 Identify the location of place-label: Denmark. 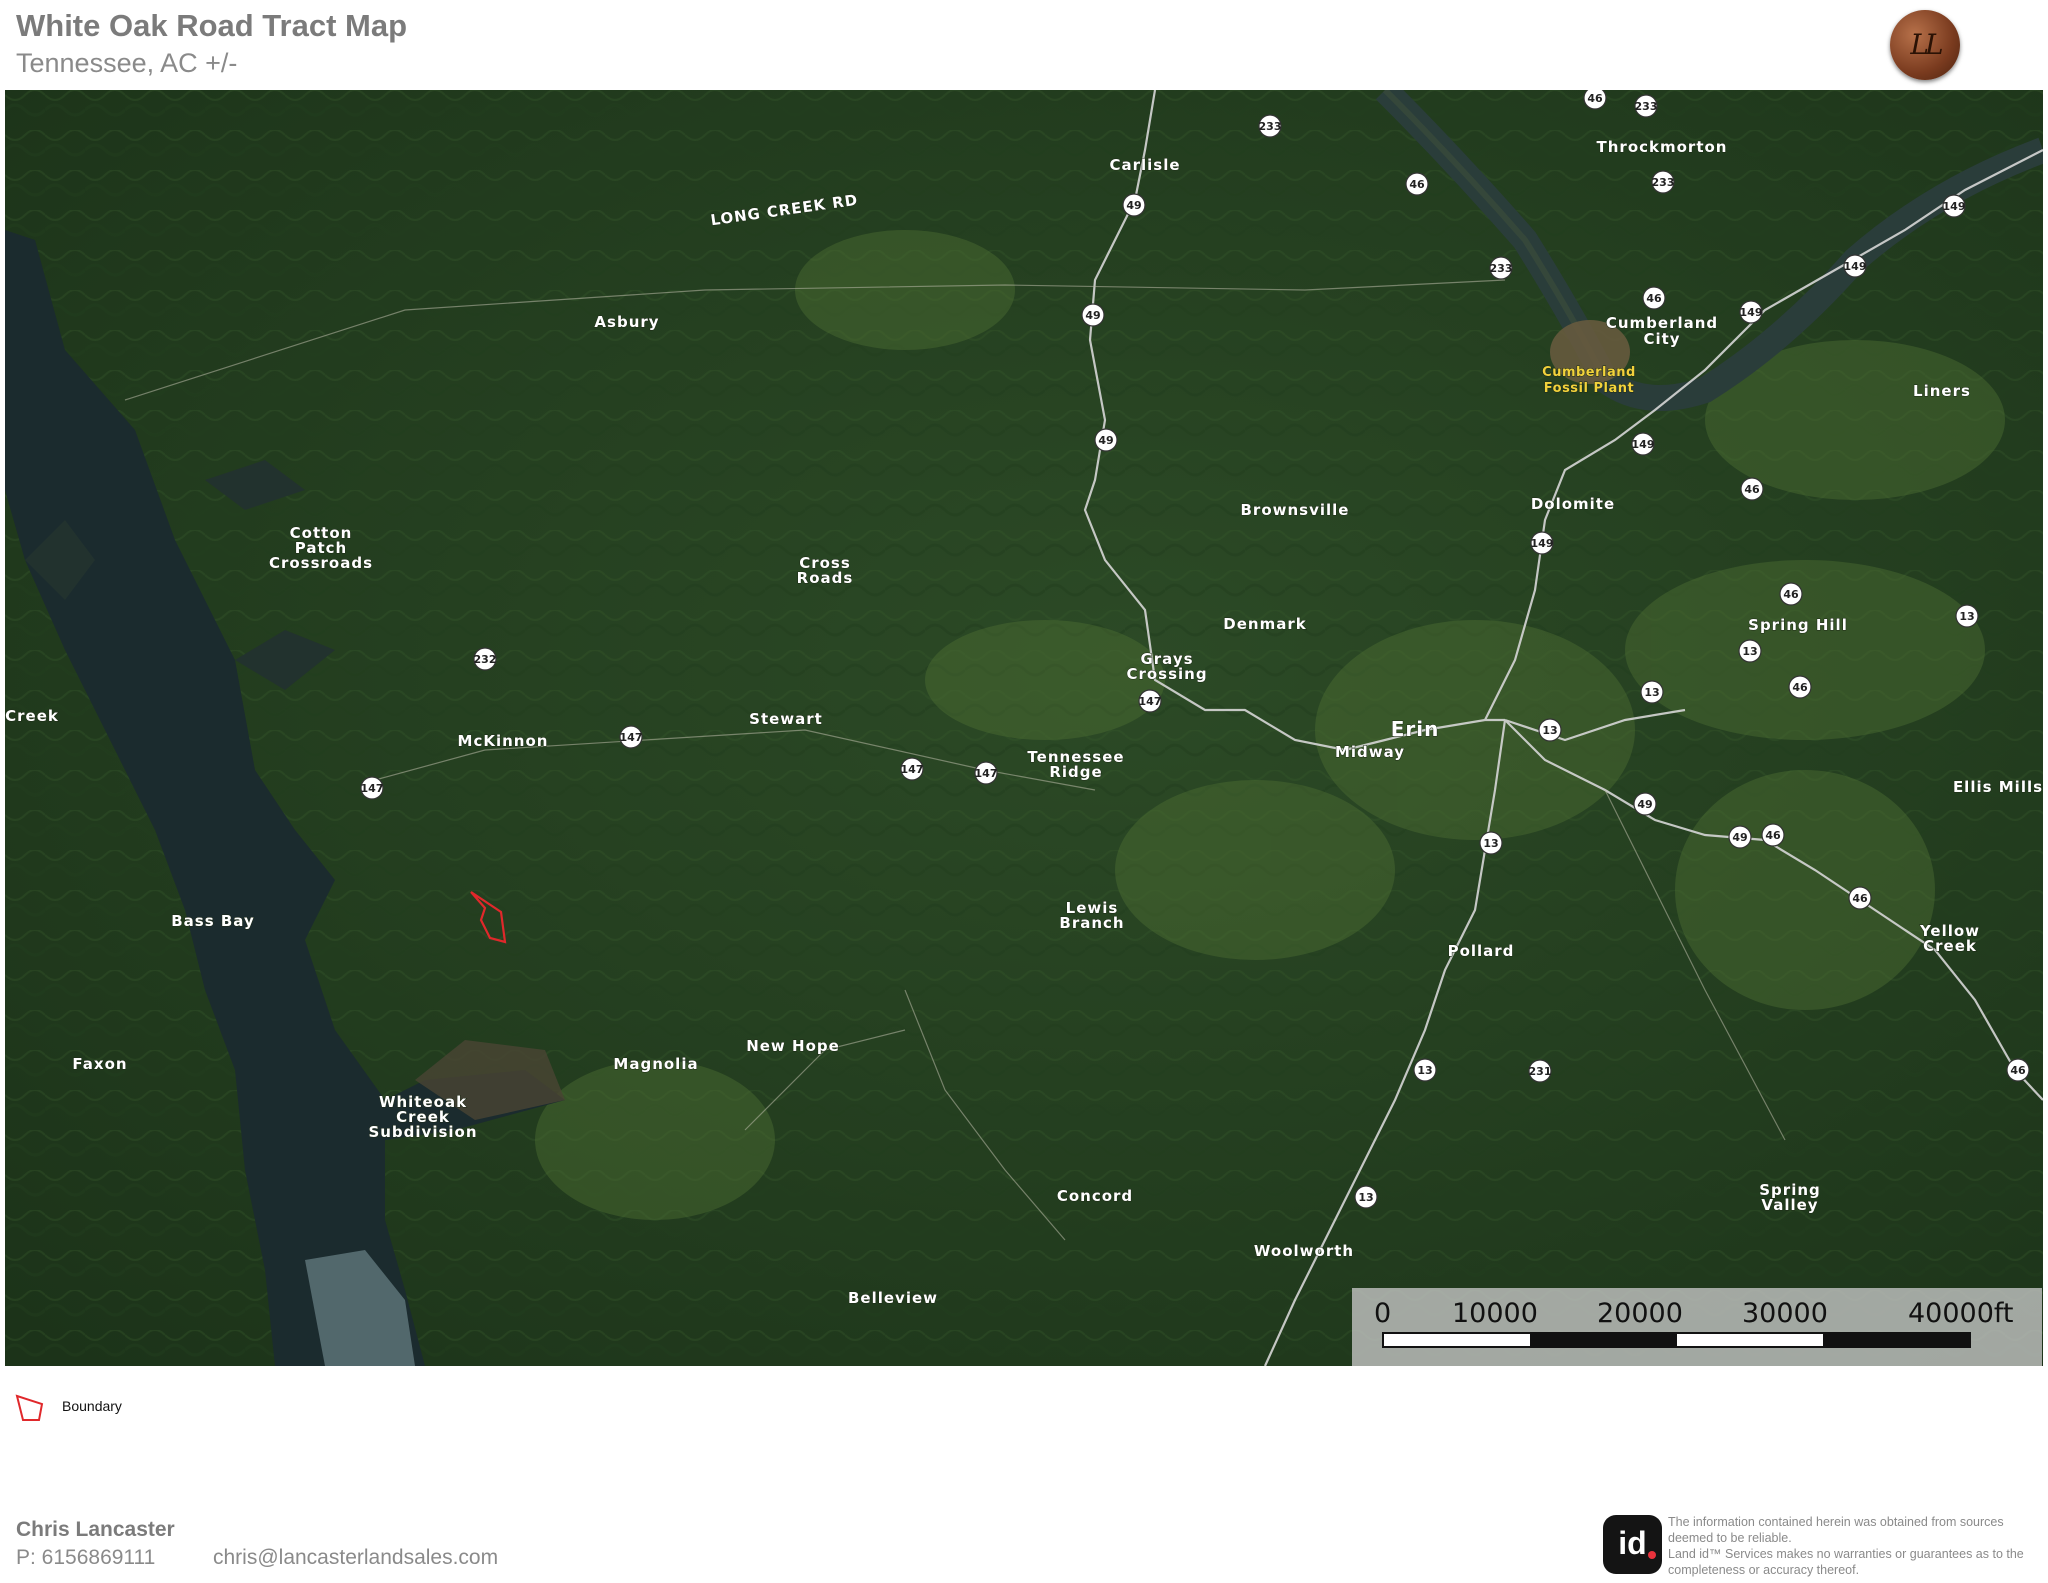
(1264, 624).